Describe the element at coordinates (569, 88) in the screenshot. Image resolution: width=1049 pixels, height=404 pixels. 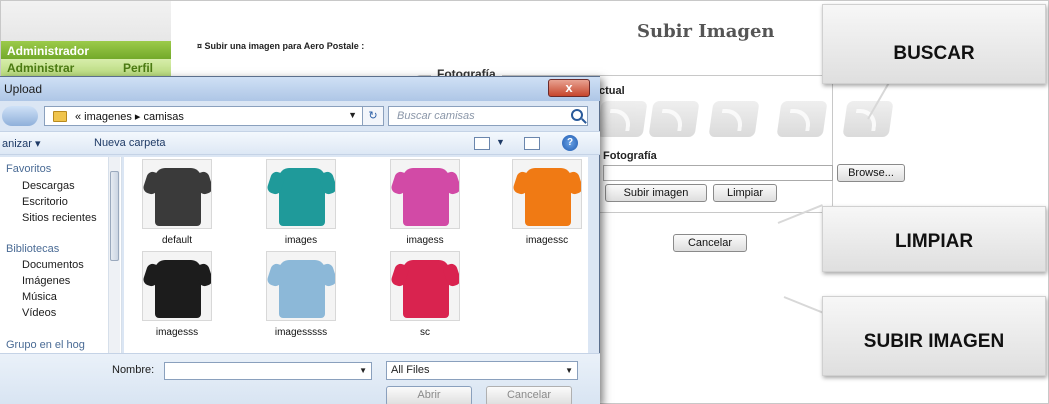
I see `close-icon: x` at that location.